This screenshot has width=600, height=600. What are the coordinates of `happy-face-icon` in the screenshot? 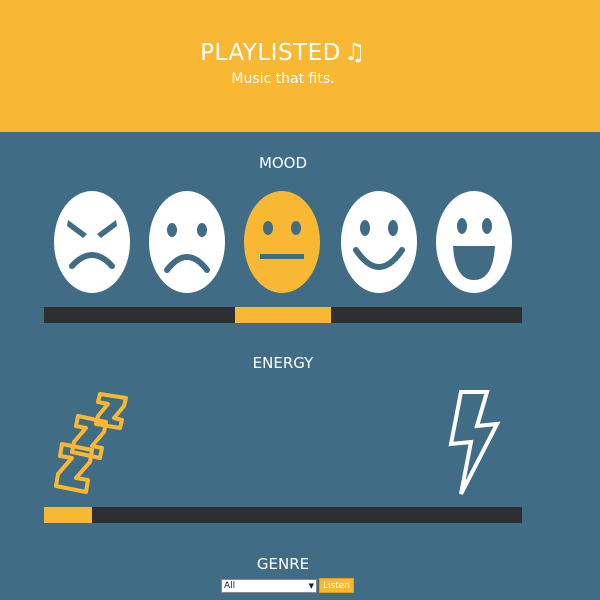 It's located at (379, 242).